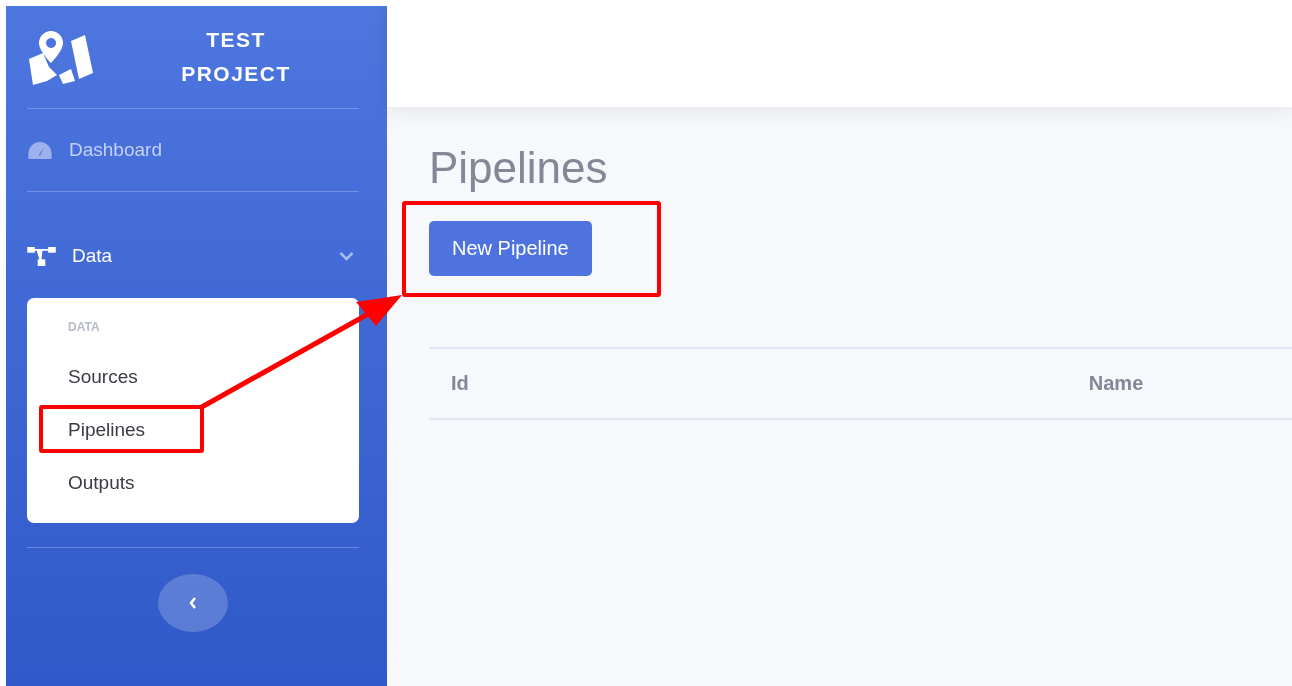  I want to click on new-pipeline-button: New Pipeline, so click(510, 248).